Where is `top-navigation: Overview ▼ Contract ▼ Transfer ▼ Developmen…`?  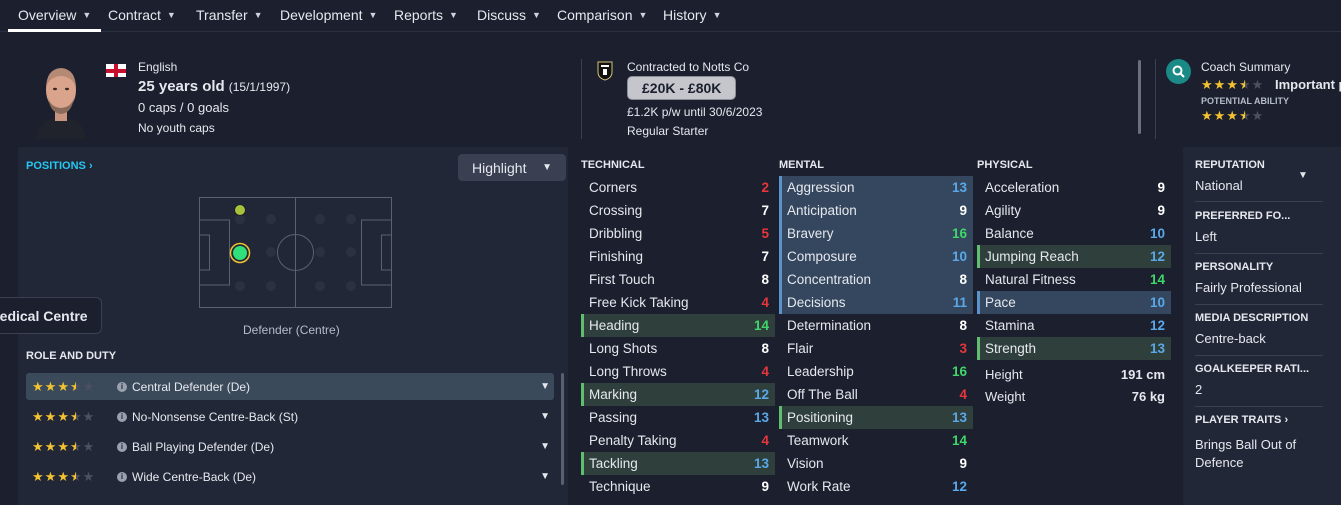 top-navigation: Overview ▼ Contract ▼ Transfer ▼ Developmen… is located at coordinates (670, 16).